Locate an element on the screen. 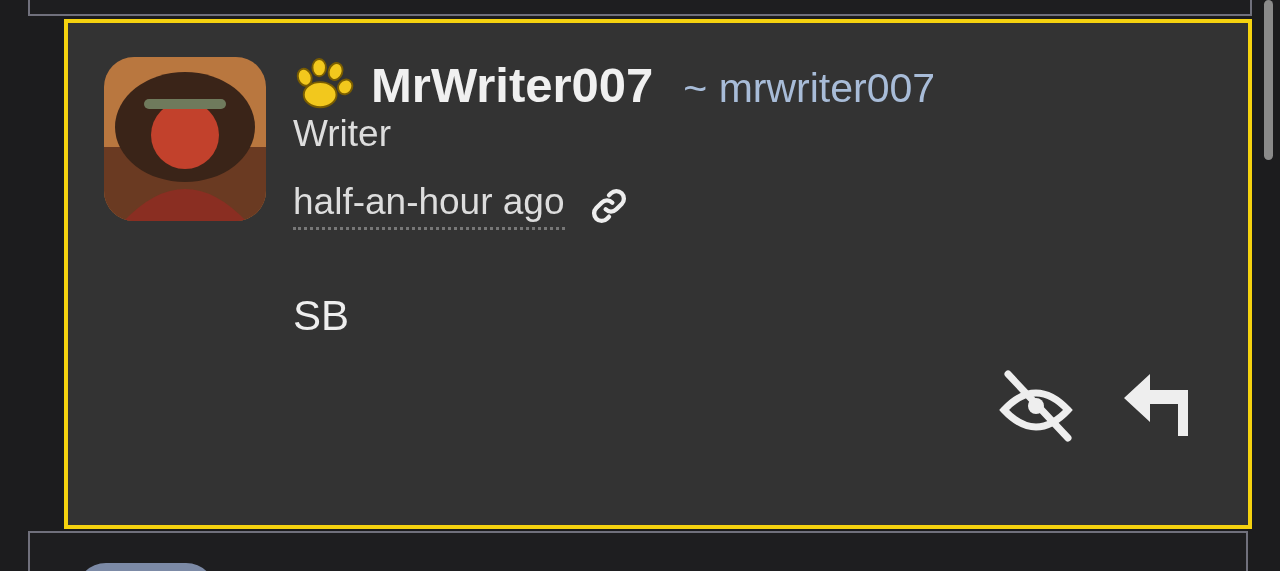 This screenshot has height=571, width=1280. user-handle: ~ mrwriter007 is located at coordinates (809, 88).